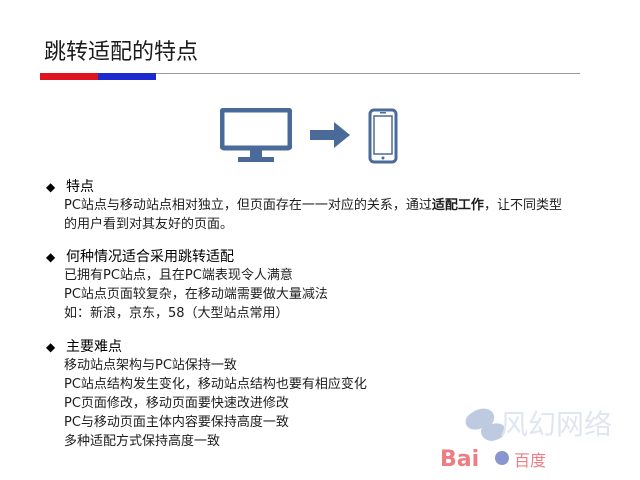 This screenshot has height=480, width=640. What do you see at coordinates (121, 52) in the screenshot?
I see `page-title: 跳转适配的特点` at bounding box center [121, 52].